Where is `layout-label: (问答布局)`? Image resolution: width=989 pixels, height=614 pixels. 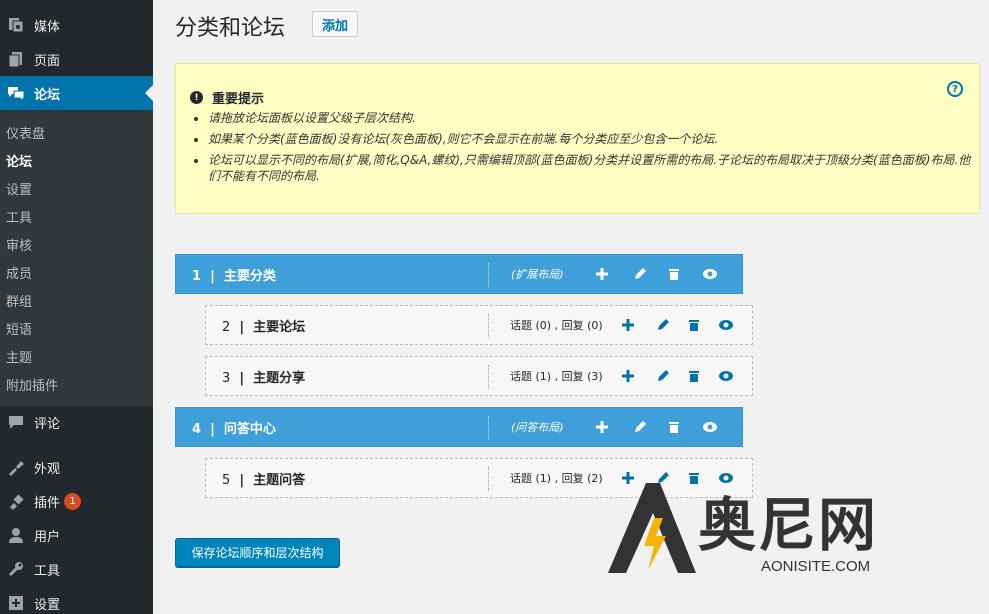 layout-label: (问答布局) is located at coordinates (537, 427).